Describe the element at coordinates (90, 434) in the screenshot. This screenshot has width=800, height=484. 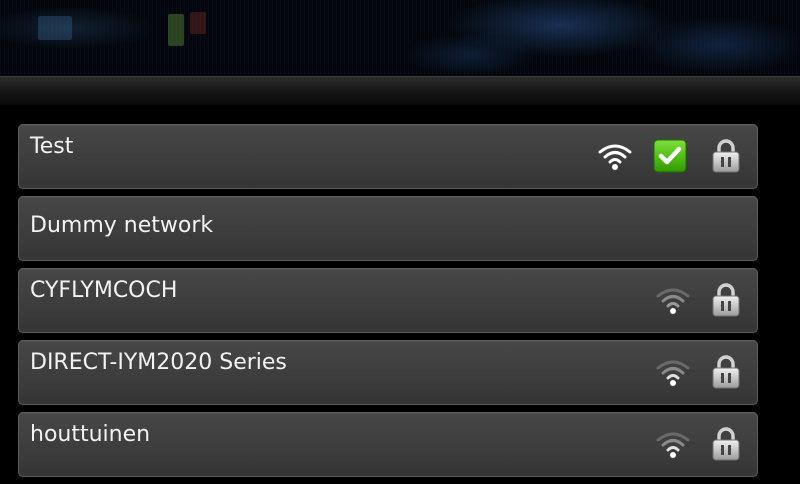
I see `network-ssid: houttuinen` at that location.